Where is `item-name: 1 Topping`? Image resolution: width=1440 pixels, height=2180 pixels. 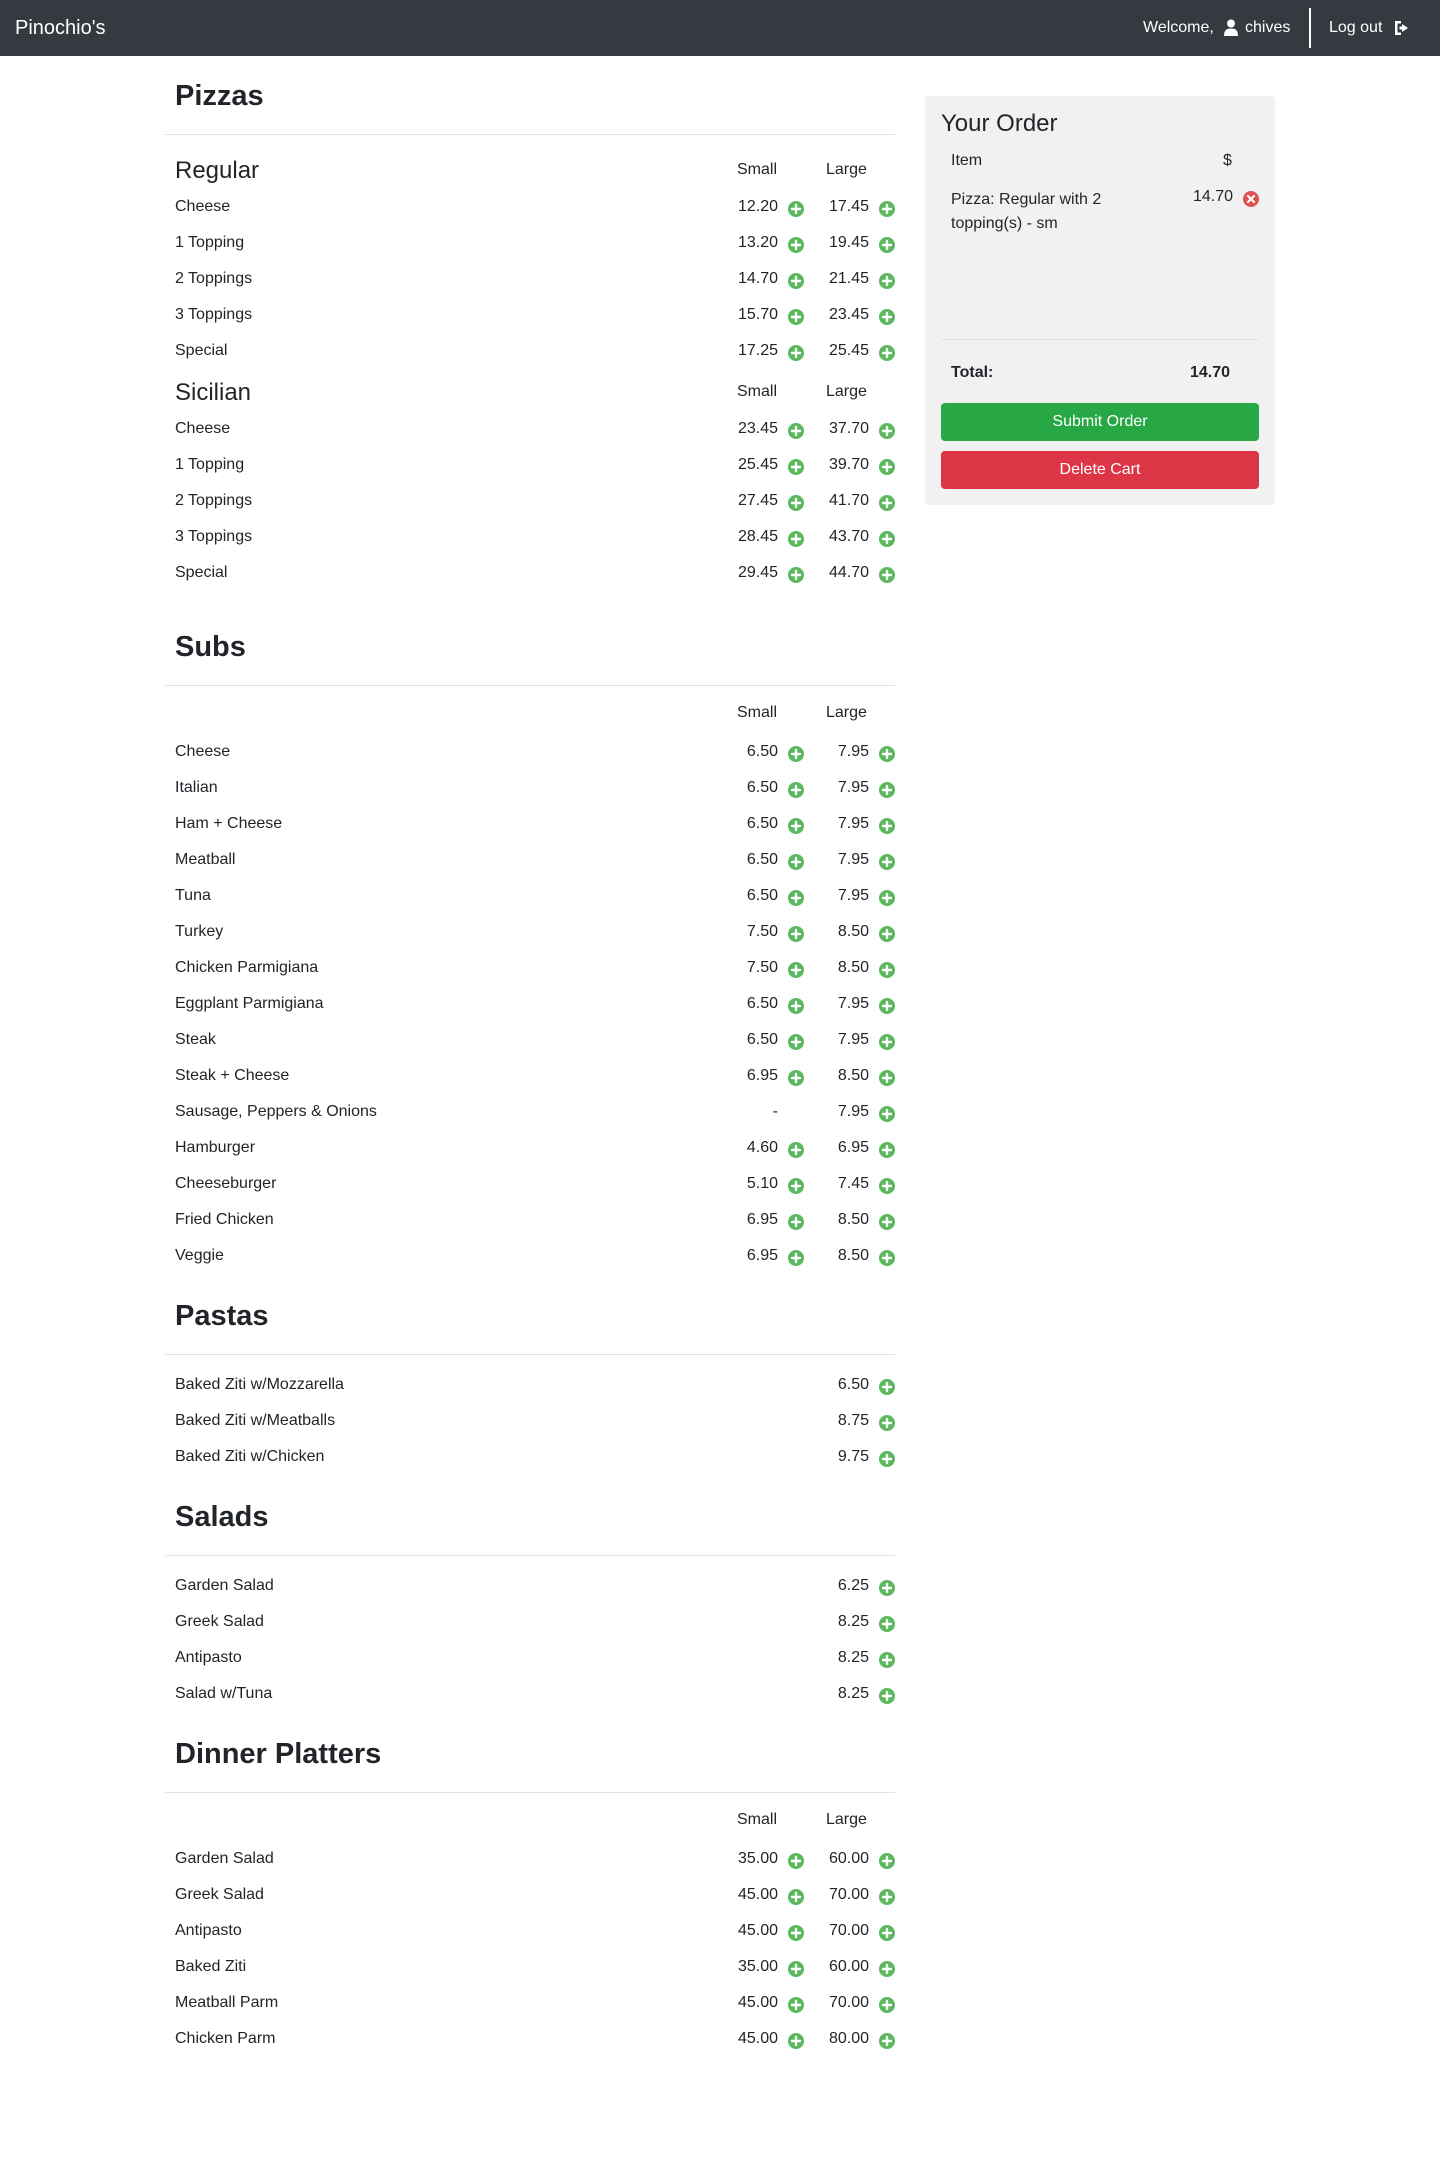
item-name: 1 Topping is located at coordinates (210, 464).